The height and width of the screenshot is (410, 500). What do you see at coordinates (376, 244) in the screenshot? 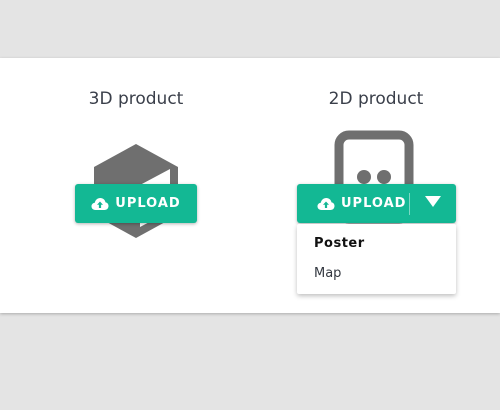
I see `menu-item-poster: Poster` at bounding box center [376, 244].